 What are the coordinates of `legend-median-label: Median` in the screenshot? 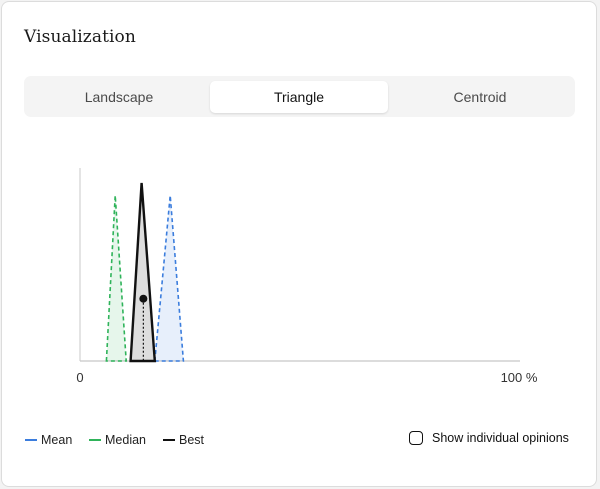 It's located at (125, 440).